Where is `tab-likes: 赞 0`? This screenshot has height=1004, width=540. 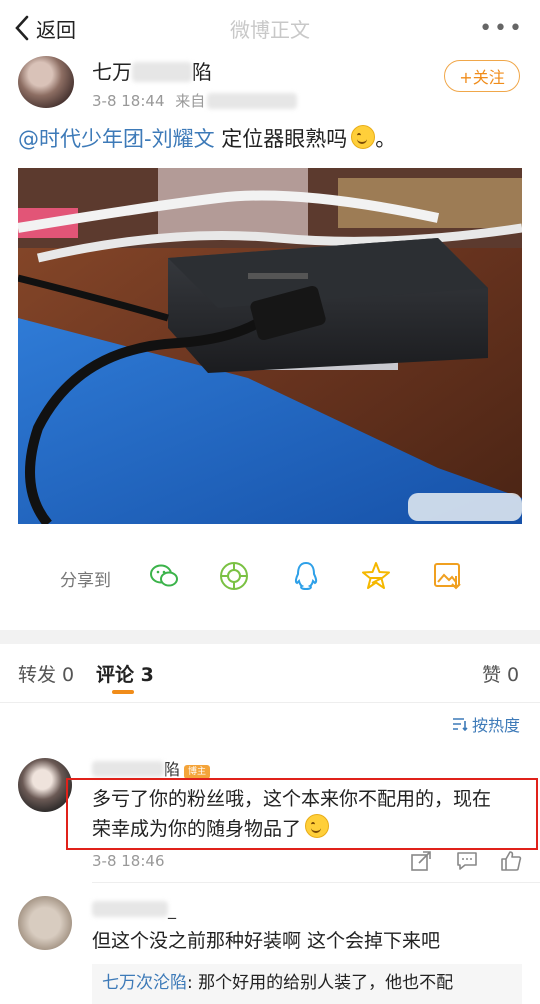 tab-likes: 赞 0 is located at coordinates (500, 673).